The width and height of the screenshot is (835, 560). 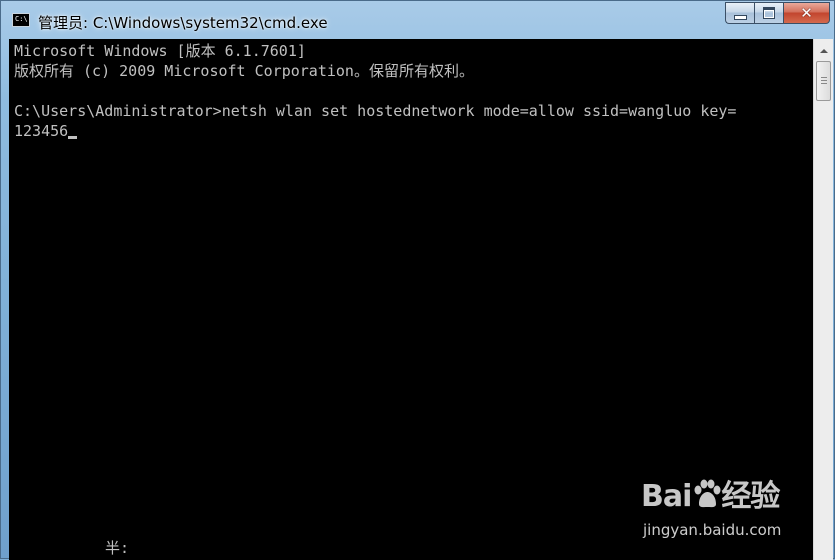 I want to click on minimize-button, so click(x=739, y=13).